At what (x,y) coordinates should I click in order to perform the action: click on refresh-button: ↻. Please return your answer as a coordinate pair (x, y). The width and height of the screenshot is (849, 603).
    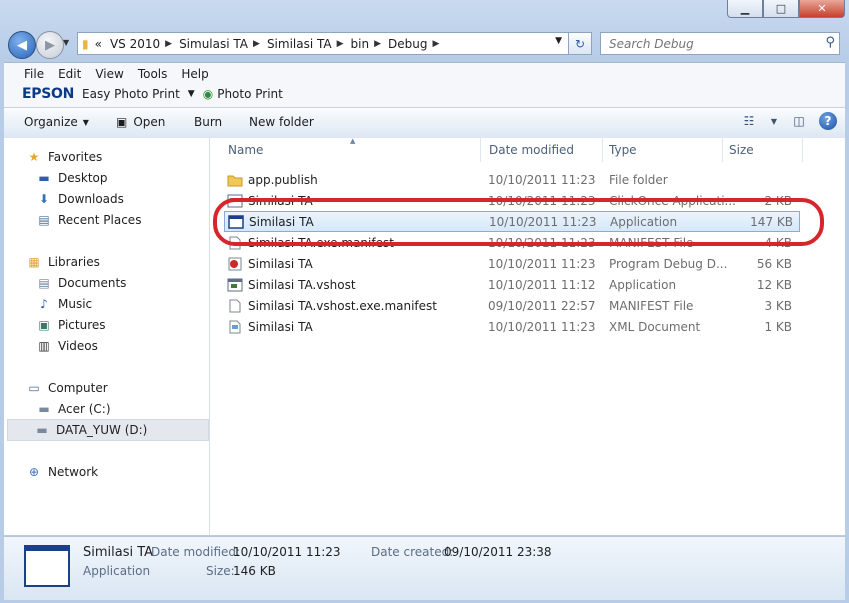
    Looking at the image, I should click on (580, 43).